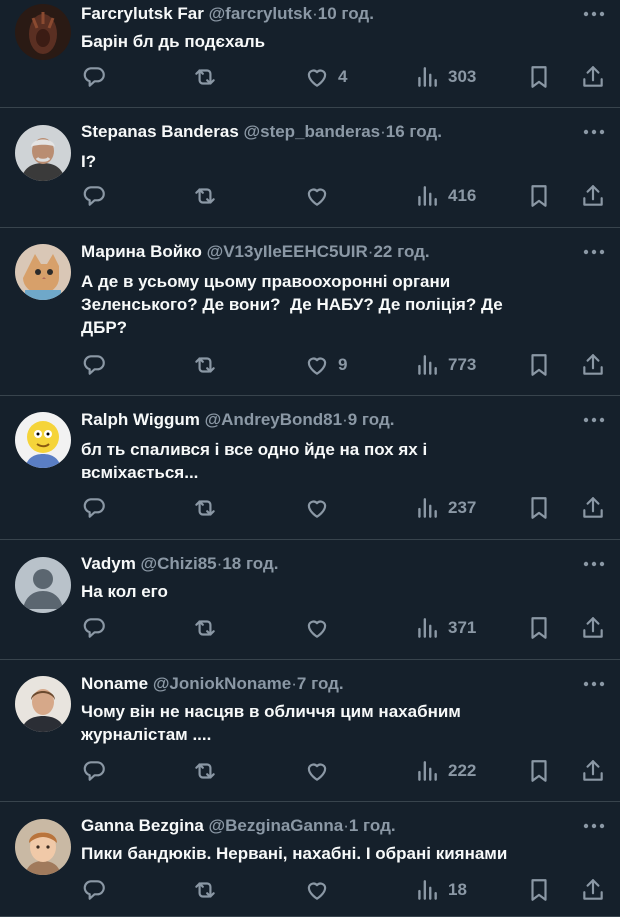 Image resolution: width=620 pixels, height=917 pixels. What do you see at coordinates (445, 628) in the screenshot?
I see `views-button: 371` at bounding box center [445, 628].